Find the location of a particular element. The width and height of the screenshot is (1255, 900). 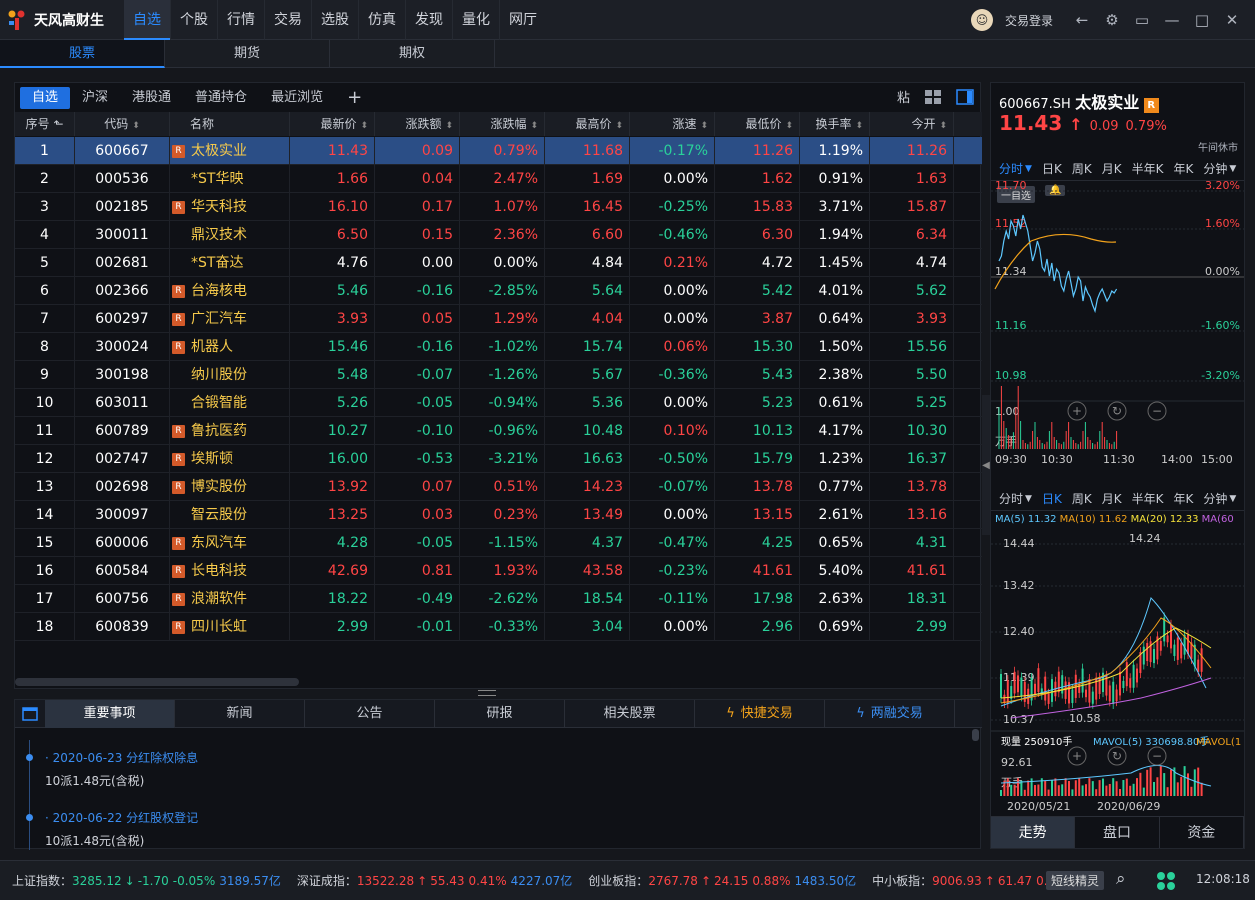

subtab: 股票 is located at coordinates (82, 54).